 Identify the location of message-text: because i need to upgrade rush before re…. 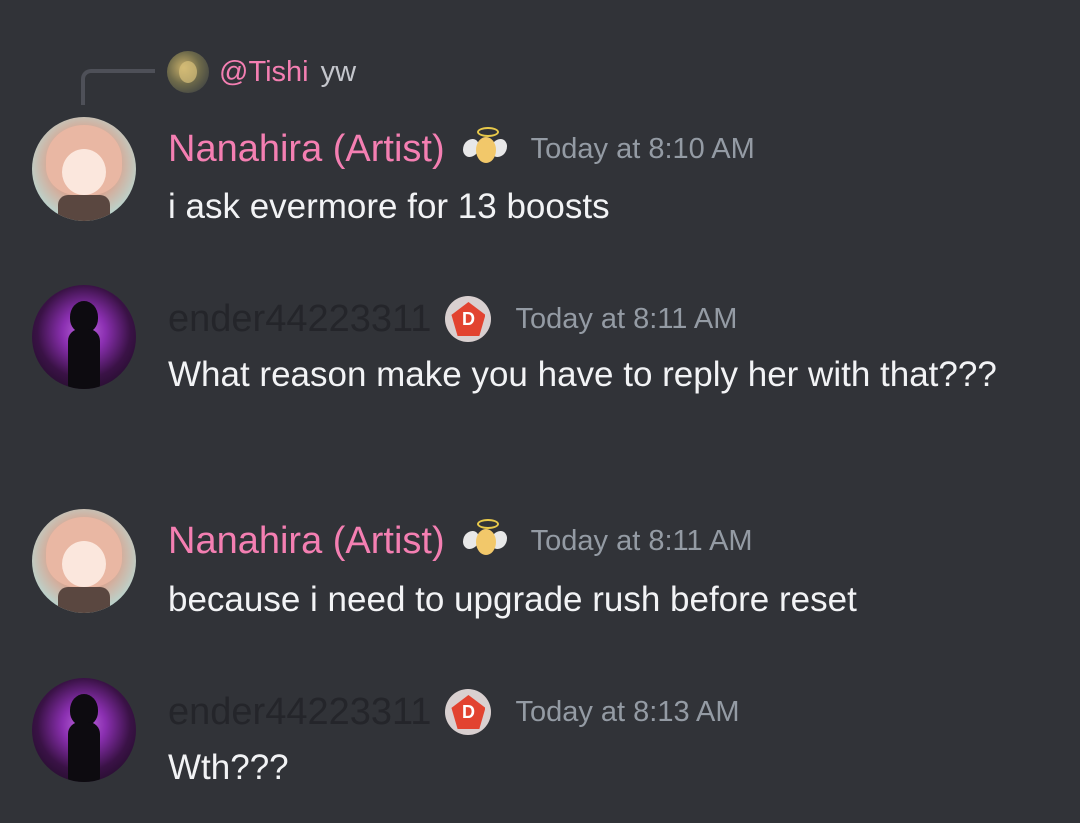
(512, 599).